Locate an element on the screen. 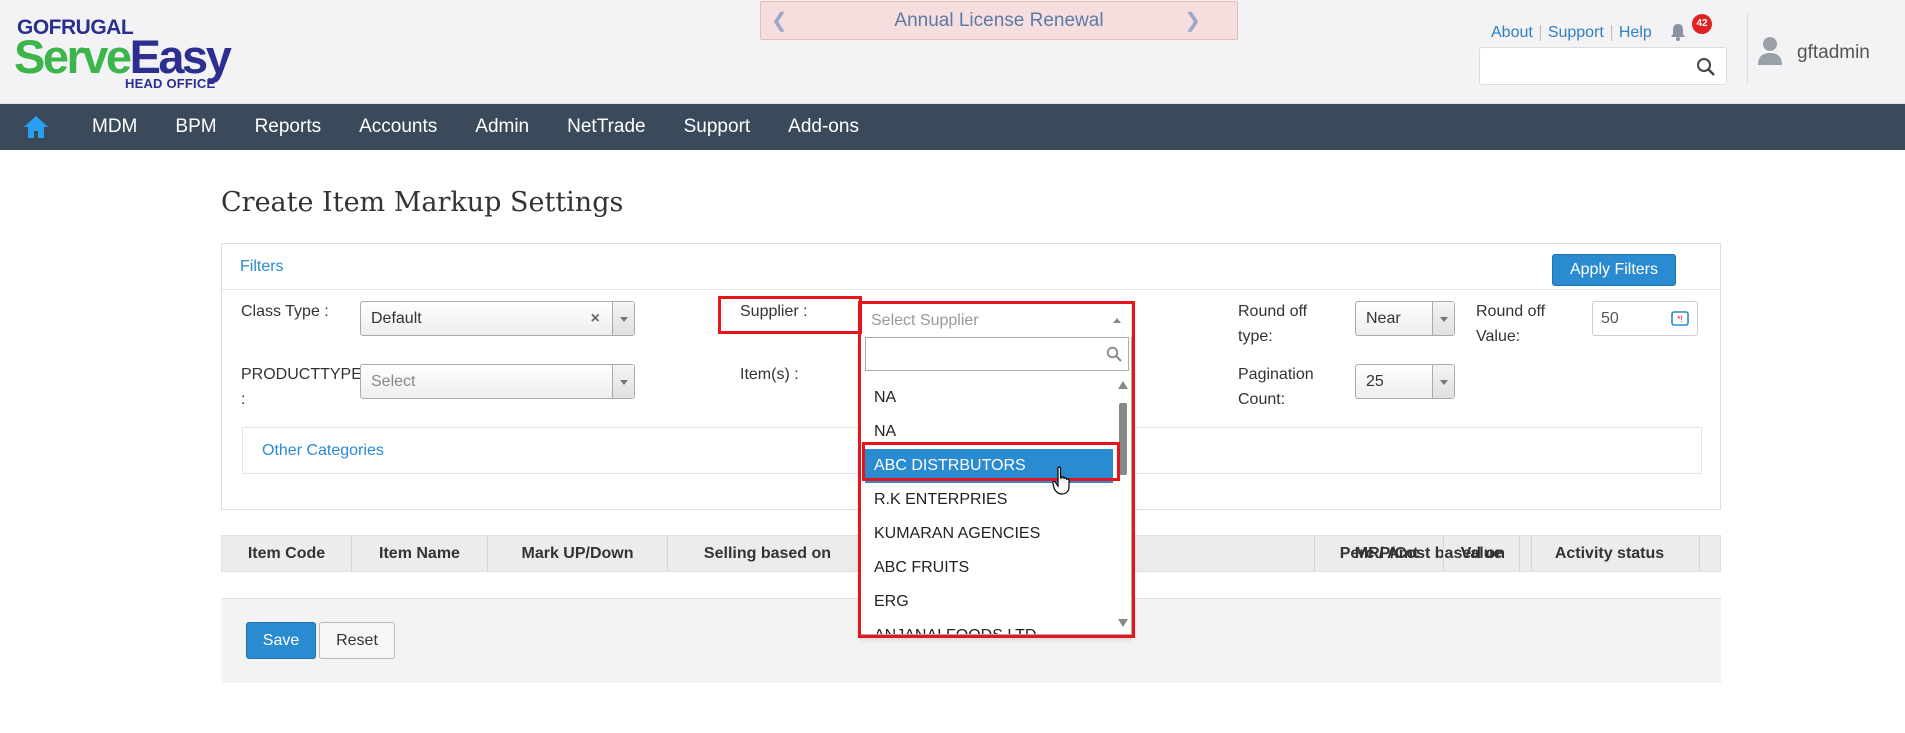 The height and width of the screenshot is (733, 1905). chevron-right-icon: ❯ is located at coordinates (1192, 20).